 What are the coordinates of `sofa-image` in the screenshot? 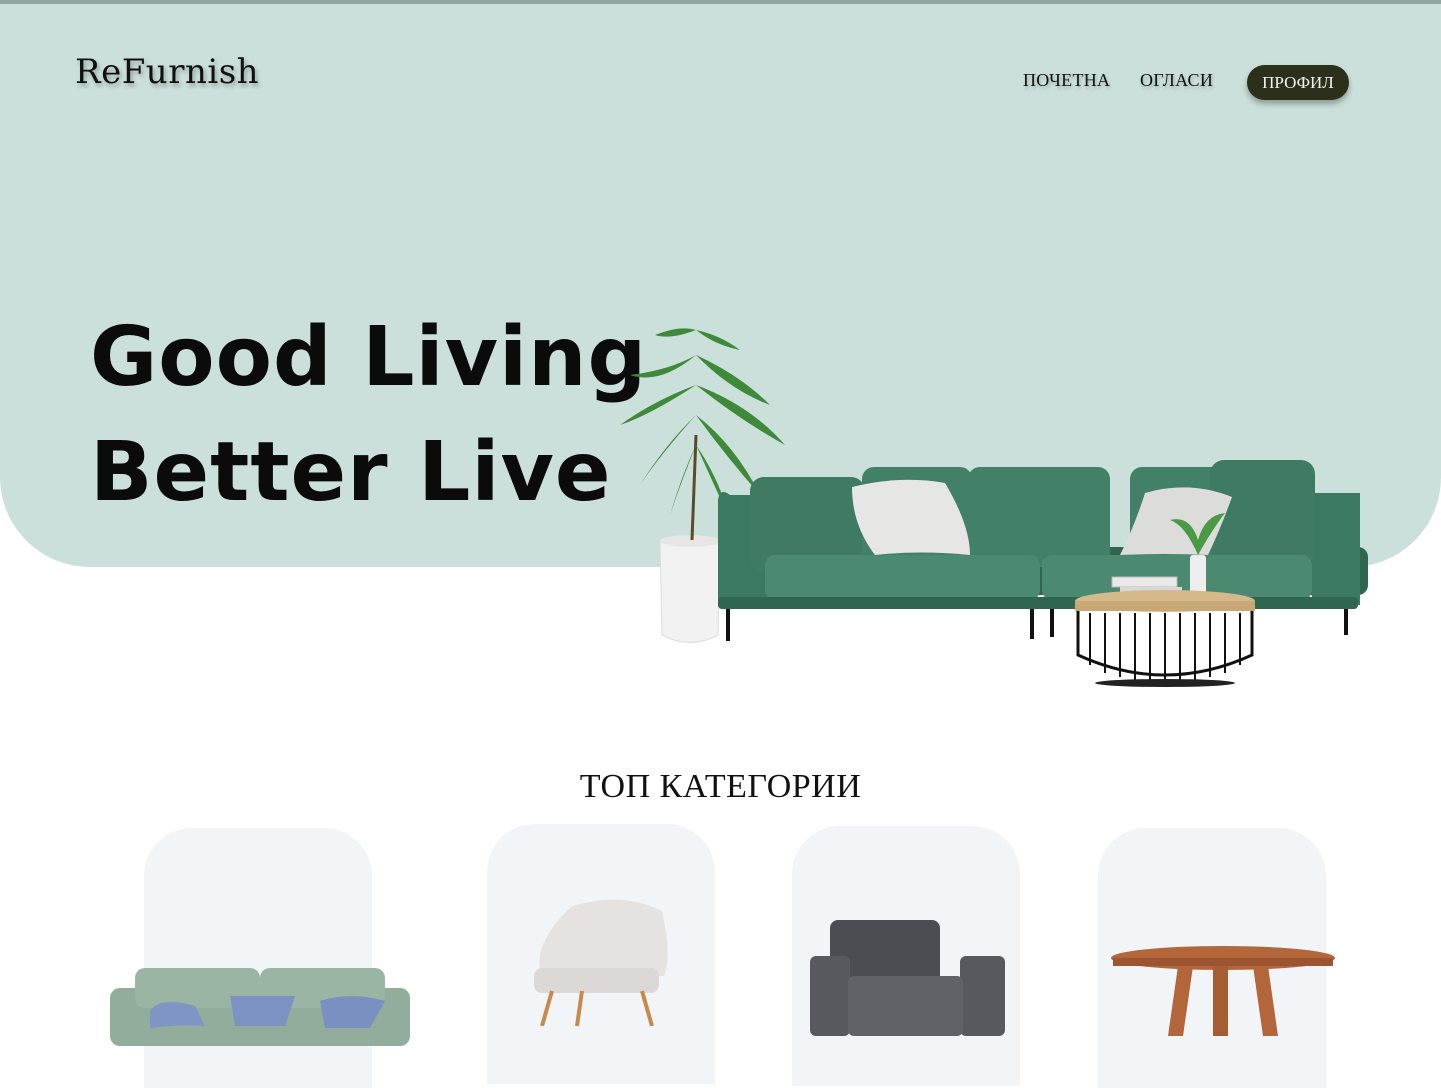 It's located at (1043, 550).